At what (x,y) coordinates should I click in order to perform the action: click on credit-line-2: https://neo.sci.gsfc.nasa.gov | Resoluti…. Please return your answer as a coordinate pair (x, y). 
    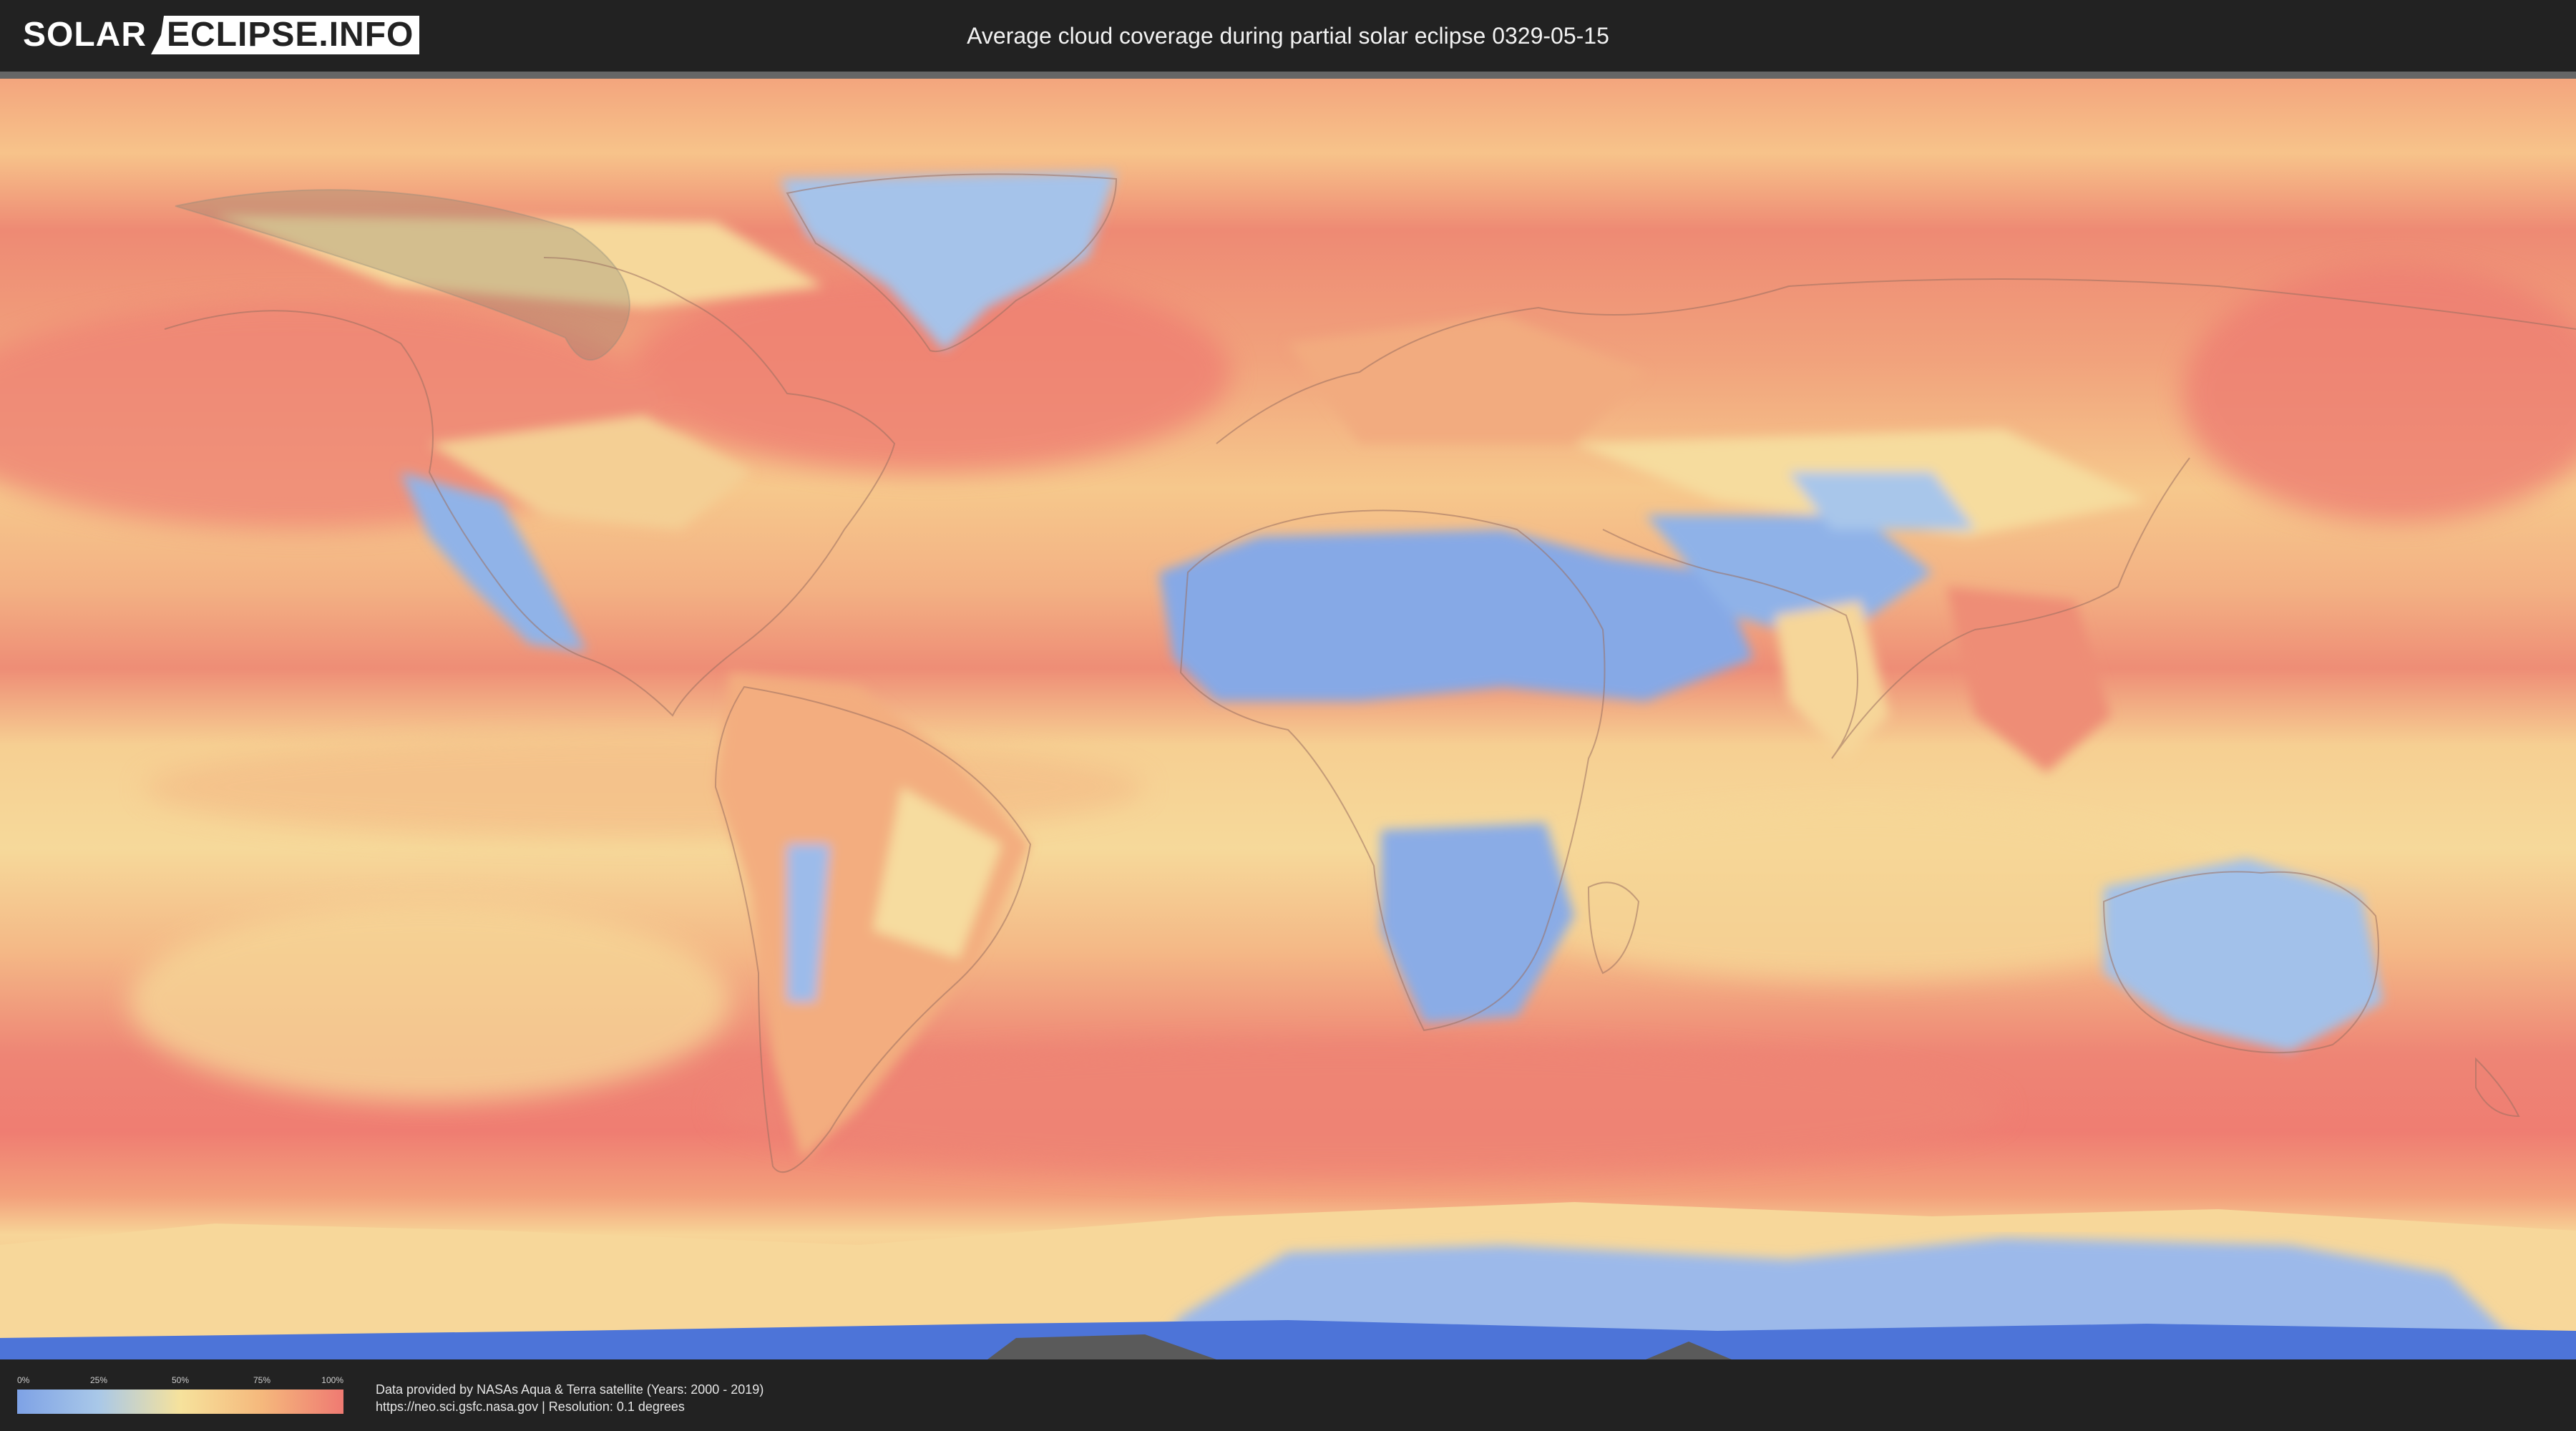
    Looking at the image, I should click on (569, 1406).